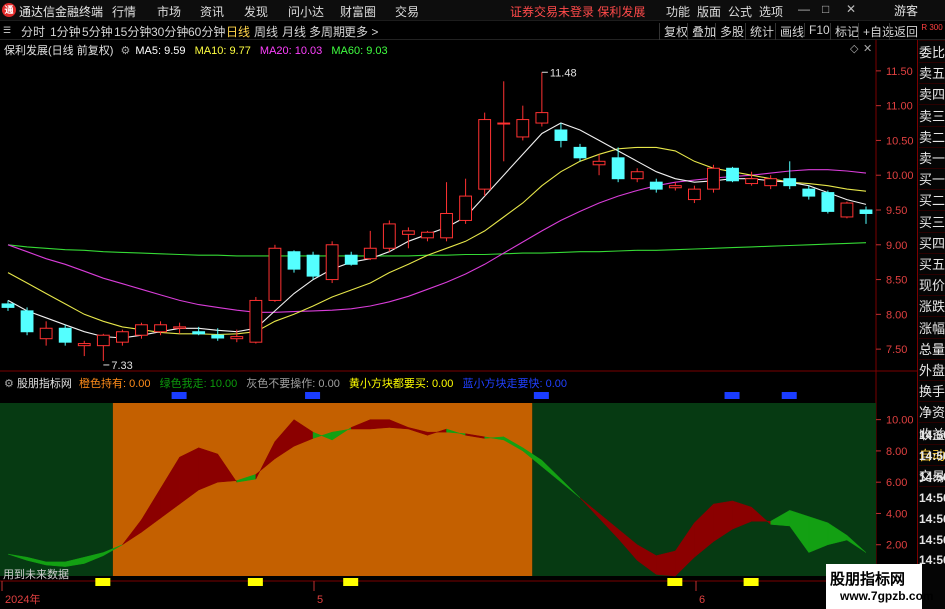 The image size is (945, 609). I want to click on sidebar-item-6: 买一, so click(932, 180).